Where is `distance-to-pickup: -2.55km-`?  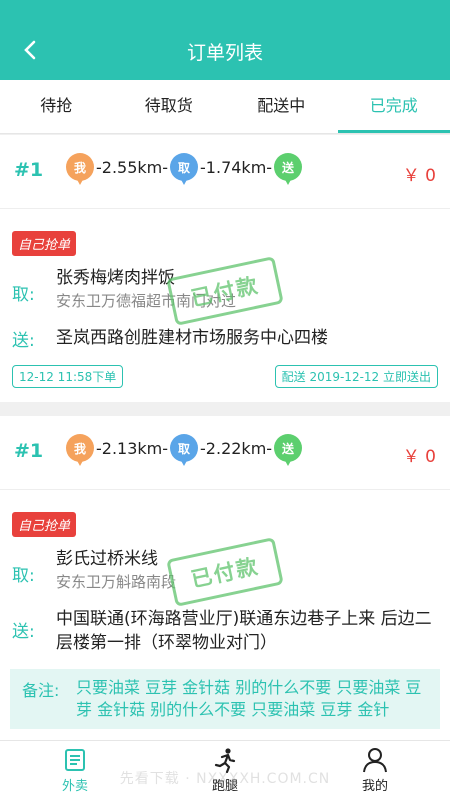 distance-to-pickup: -2.55km- is located at coordinates (132, 167).